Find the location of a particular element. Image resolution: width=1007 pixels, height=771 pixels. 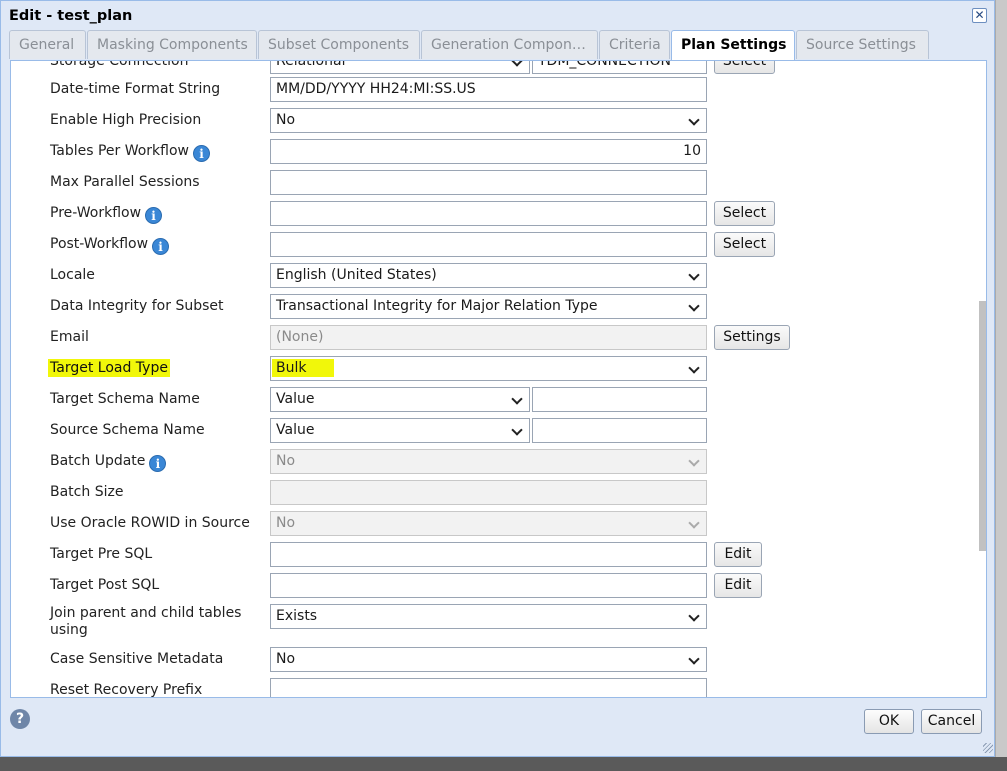

tab-subset-components: Subset Components is located at coordinates (339, 44).